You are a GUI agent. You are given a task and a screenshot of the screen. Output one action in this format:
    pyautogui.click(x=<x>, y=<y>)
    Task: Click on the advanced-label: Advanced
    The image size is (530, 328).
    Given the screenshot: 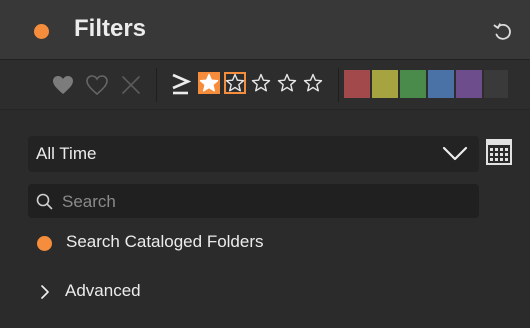 What is the action you would take?
    pyautogui.click(x=103, y=290)
    